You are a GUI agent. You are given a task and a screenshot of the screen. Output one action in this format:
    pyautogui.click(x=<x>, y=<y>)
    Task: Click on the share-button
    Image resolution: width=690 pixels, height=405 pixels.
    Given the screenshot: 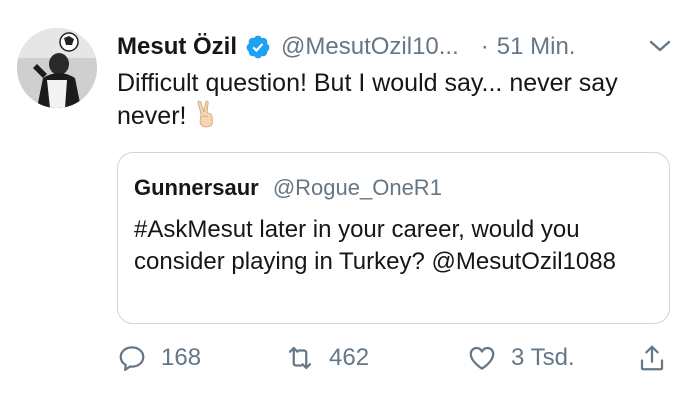 What is the action you would take?
    pyautogui.click(x=652, y=358)
    